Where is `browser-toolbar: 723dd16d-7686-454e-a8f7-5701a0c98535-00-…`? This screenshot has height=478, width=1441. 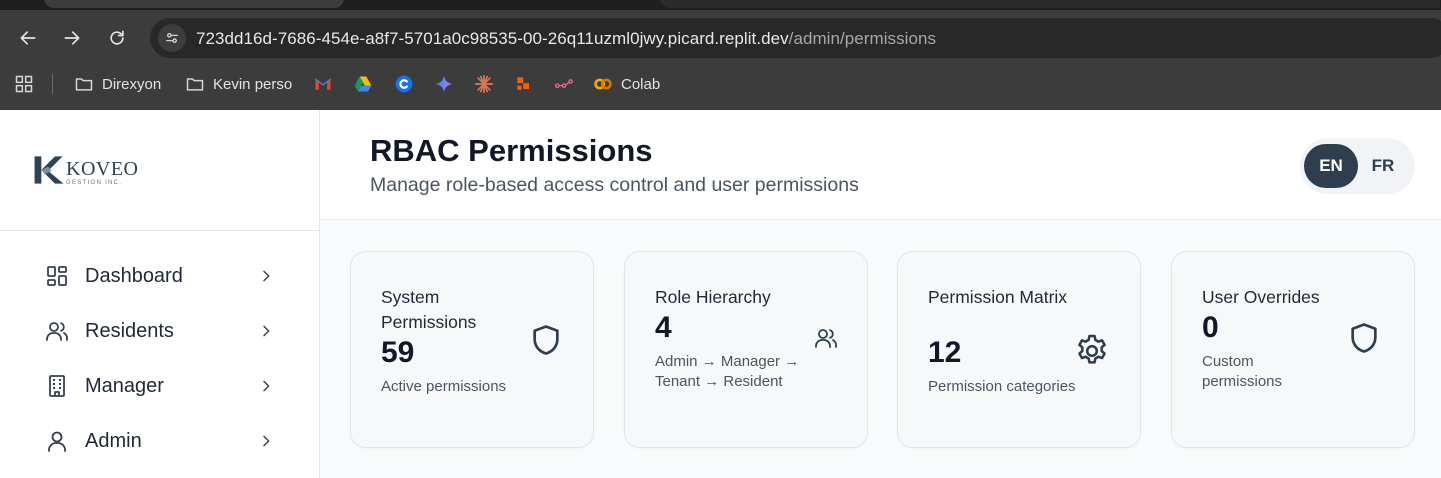
browser-toolbar: 723dd16d-7686-454e-a8f7-5701a0c98535-00-… is located at coordinates (720, 38).